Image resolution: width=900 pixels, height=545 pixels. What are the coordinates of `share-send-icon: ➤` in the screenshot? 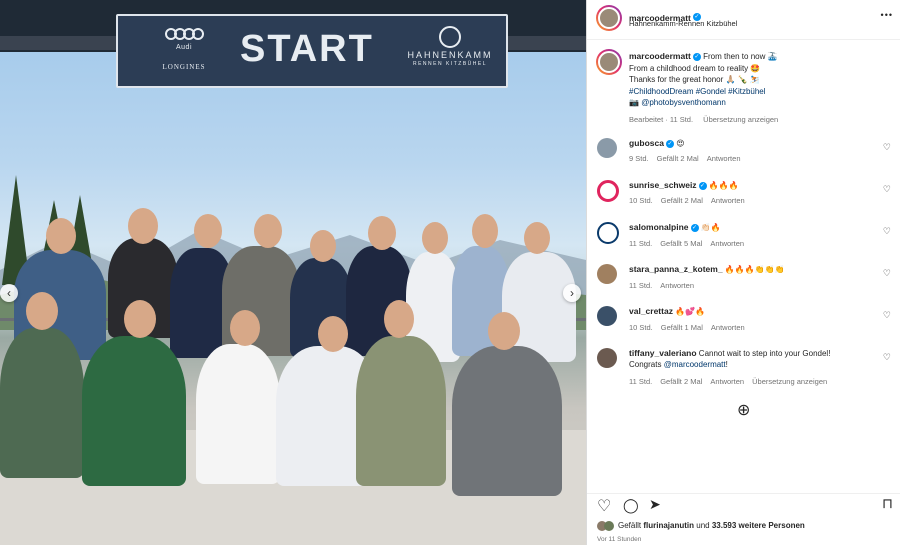 It's located at (655, 504).